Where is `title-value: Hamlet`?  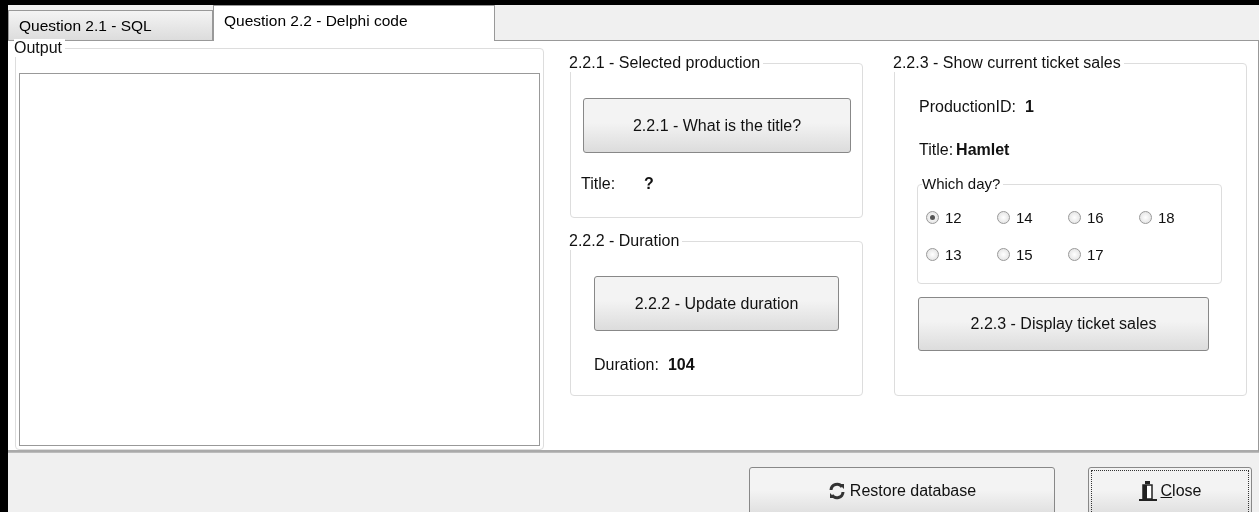 title-value: Hamlet is located at coordinates (983, 150).